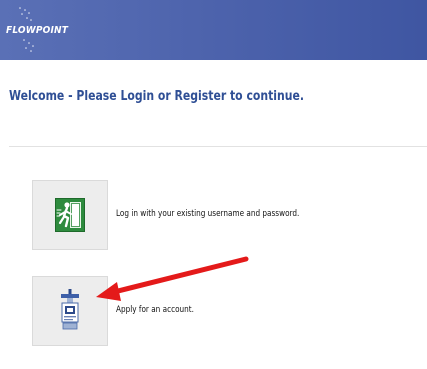  I want to click on id-badge-icon, so click(70, 309).